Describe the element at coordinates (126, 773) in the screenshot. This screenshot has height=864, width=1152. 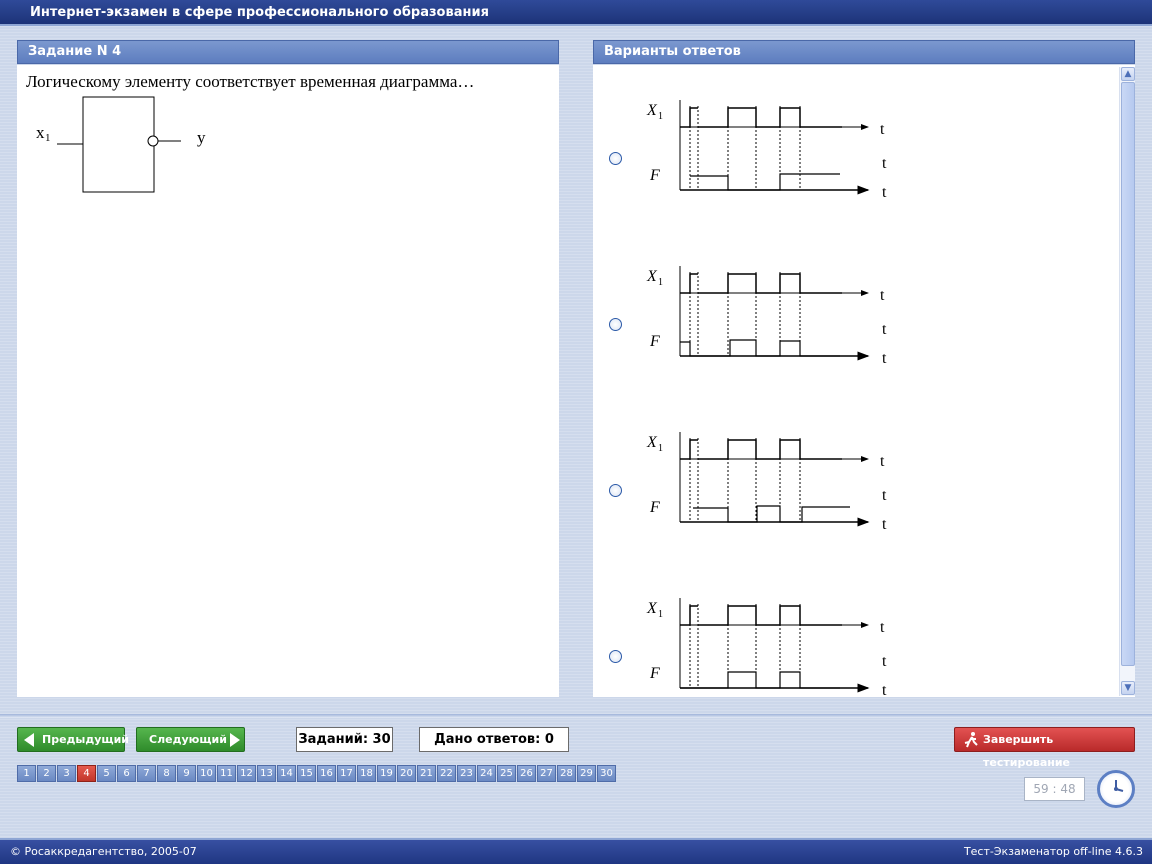
I see `page-button-6: 6` at that location.